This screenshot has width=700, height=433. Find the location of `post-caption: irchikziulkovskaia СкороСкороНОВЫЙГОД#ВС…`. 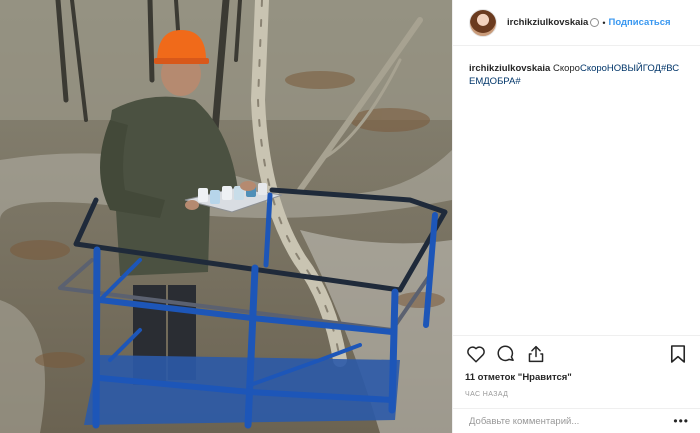

post-caption: irchikziulkovskaia СкороСкороНОВЫЙГОД#ВС… is located at coordinates (576, 67).